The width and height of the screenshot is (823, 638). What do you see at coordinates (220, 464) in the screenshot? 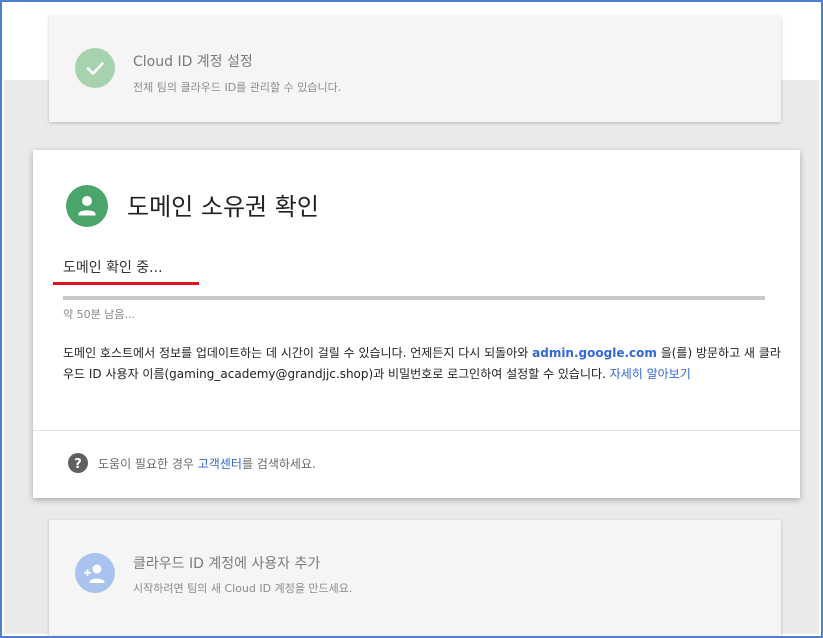
I see `help-center-link: 고객센터` at bounding box center [220, 464].